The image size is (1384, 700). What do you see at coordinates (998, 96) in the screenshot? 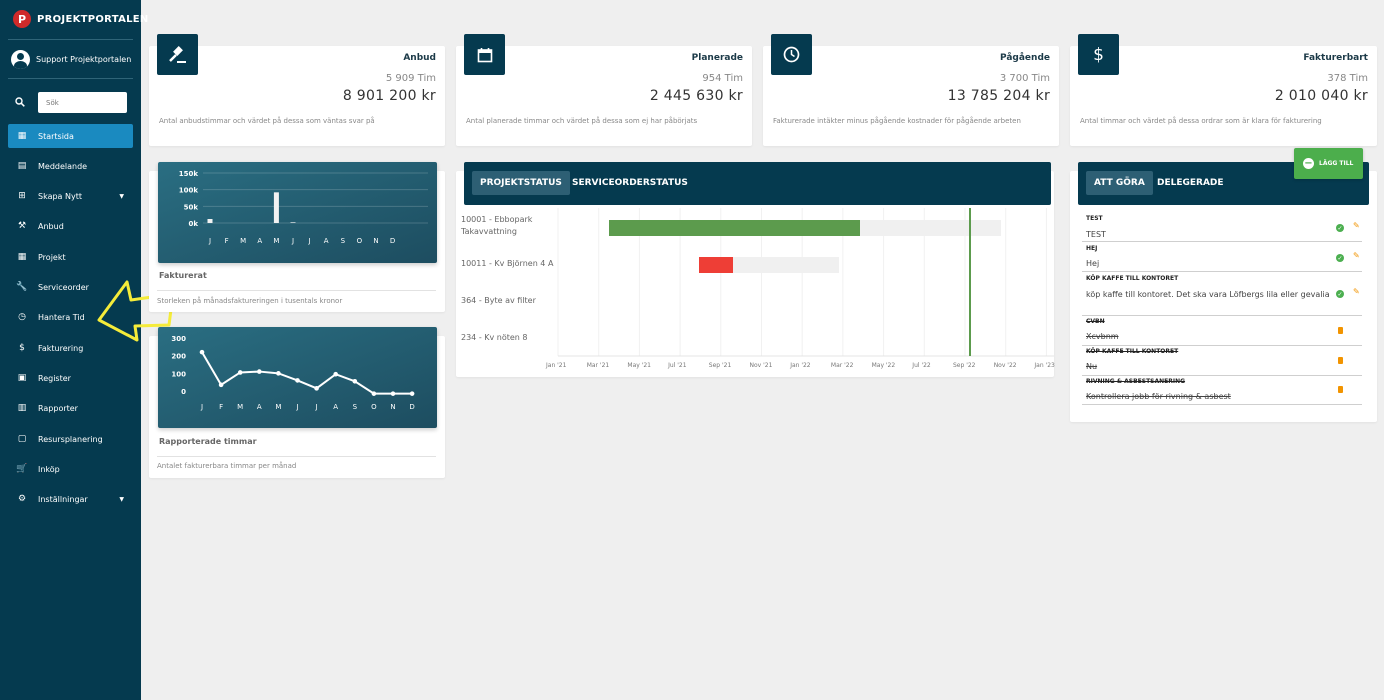
I see `stat-value: 13 785 204 kr` at bounding box center [998, 96].